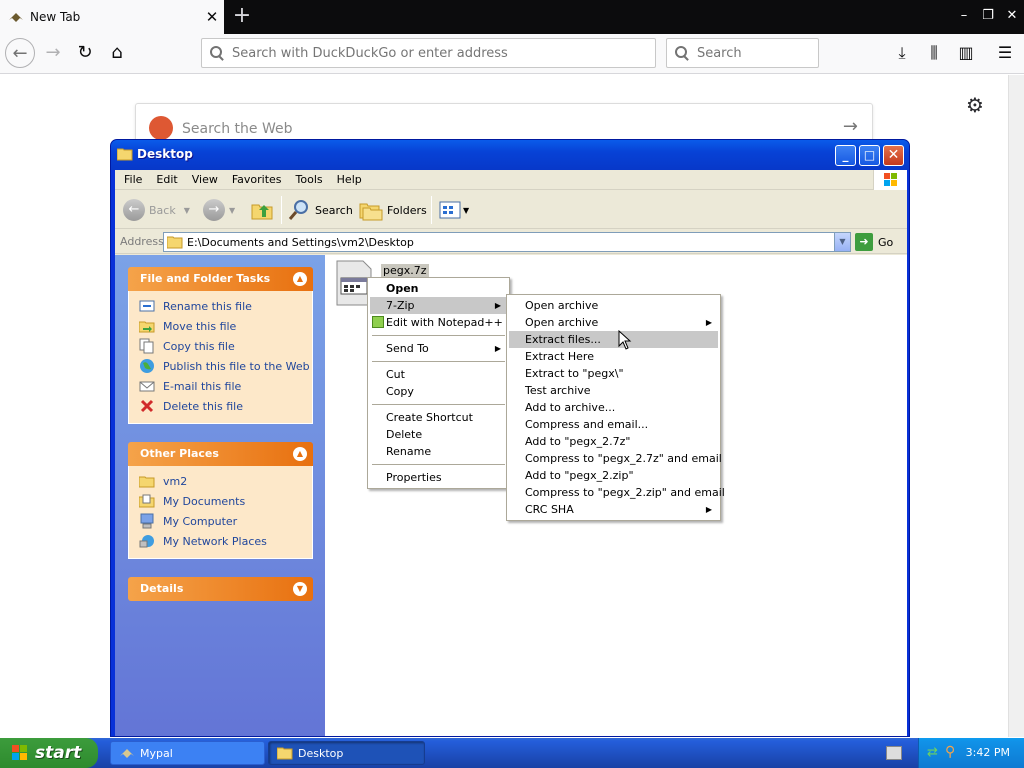  I want to click on task-publish-web: Publish this file to the Web, so click(225, 366).